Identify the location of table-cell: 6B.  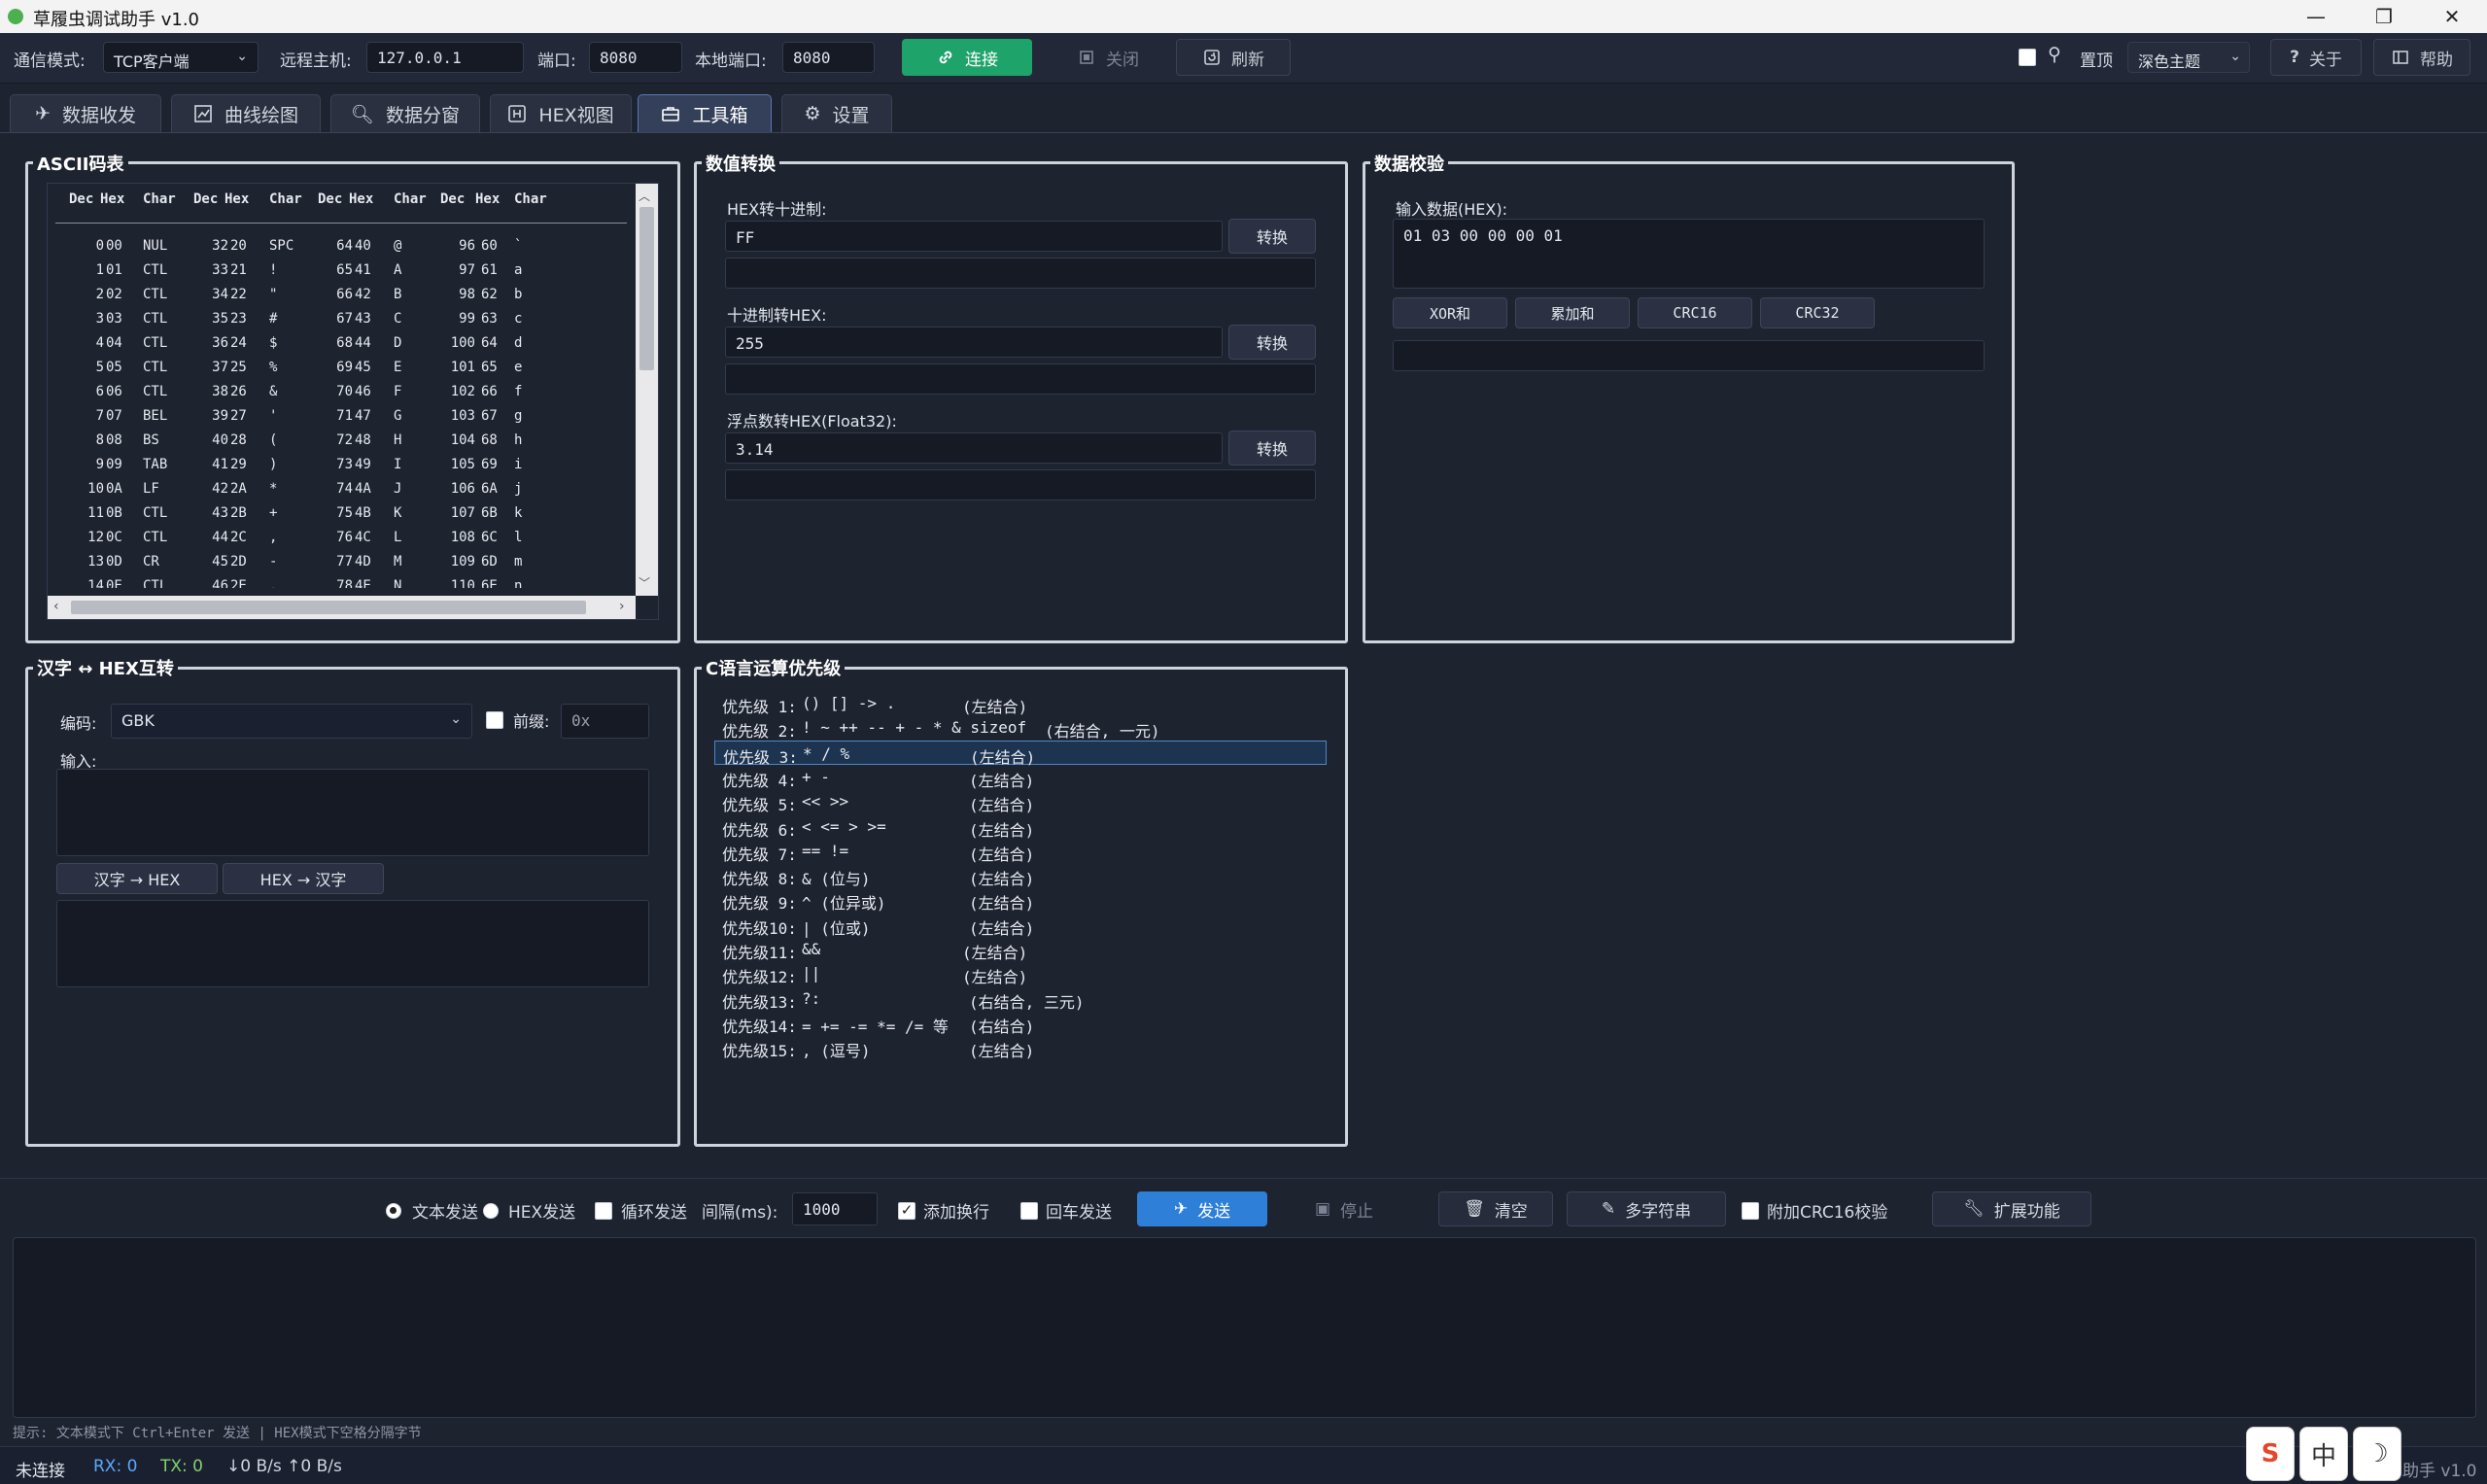
(490, 513).